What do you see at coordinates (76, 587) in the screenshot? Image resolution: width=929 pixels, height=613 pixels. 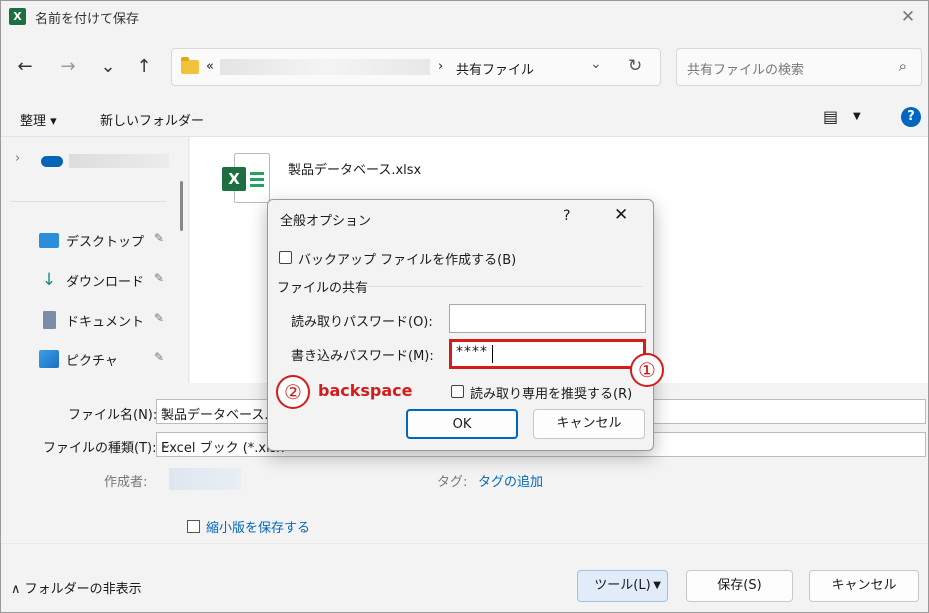 I see `hide-folders-toggle: ∧ フォルダーの非表示` at bounding box center [76, 587].